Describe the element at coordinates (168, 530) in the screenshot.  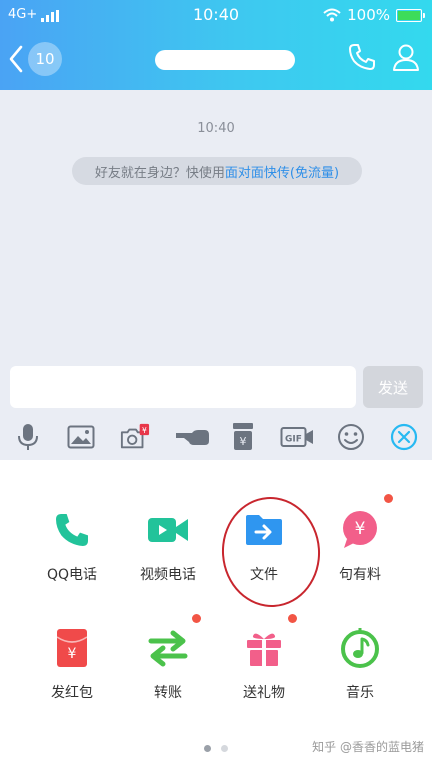
I see `video-camera-icon` at that location.